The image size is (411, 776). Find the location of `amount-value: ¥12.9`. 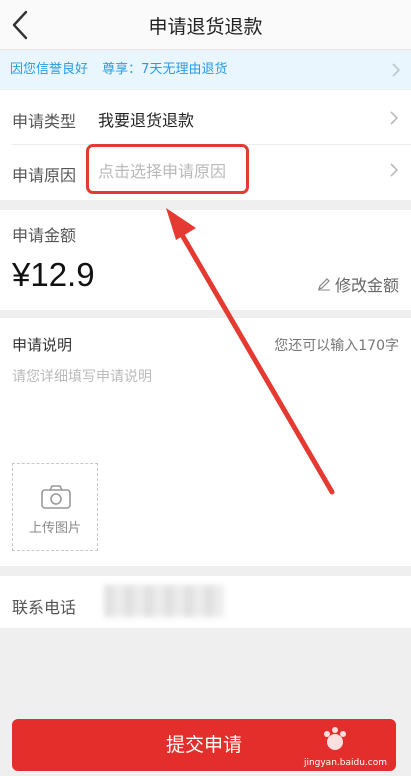

amount-value: ¥12.9 is located at coordinates (53, 274).